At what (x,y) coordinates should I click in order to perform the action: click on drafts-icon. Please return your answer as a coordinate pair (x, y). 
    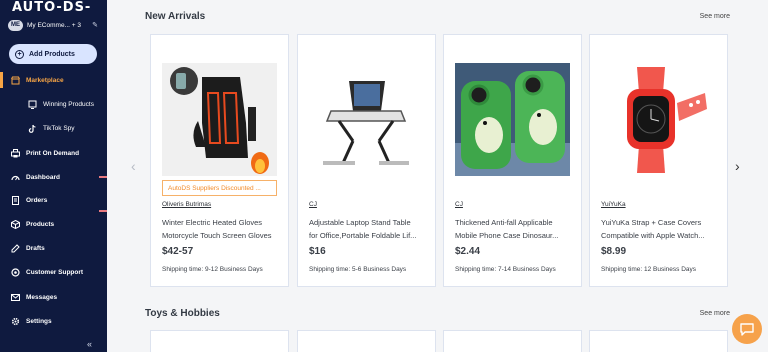
    Looking at the image, I should click on (15, 248).